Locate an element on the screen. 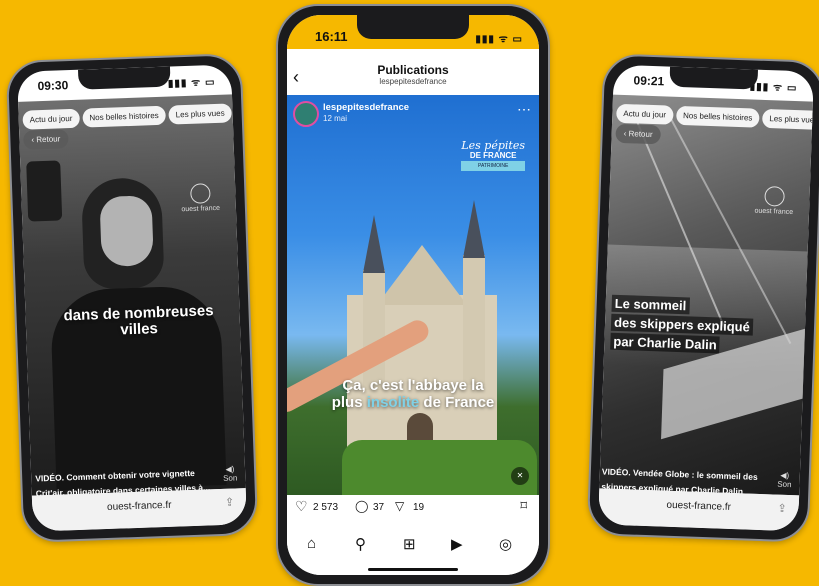  post-actions: ♡ 2 573 ◯ 37 ▽ 19 ⌑ is located at coordinates (413, 507).